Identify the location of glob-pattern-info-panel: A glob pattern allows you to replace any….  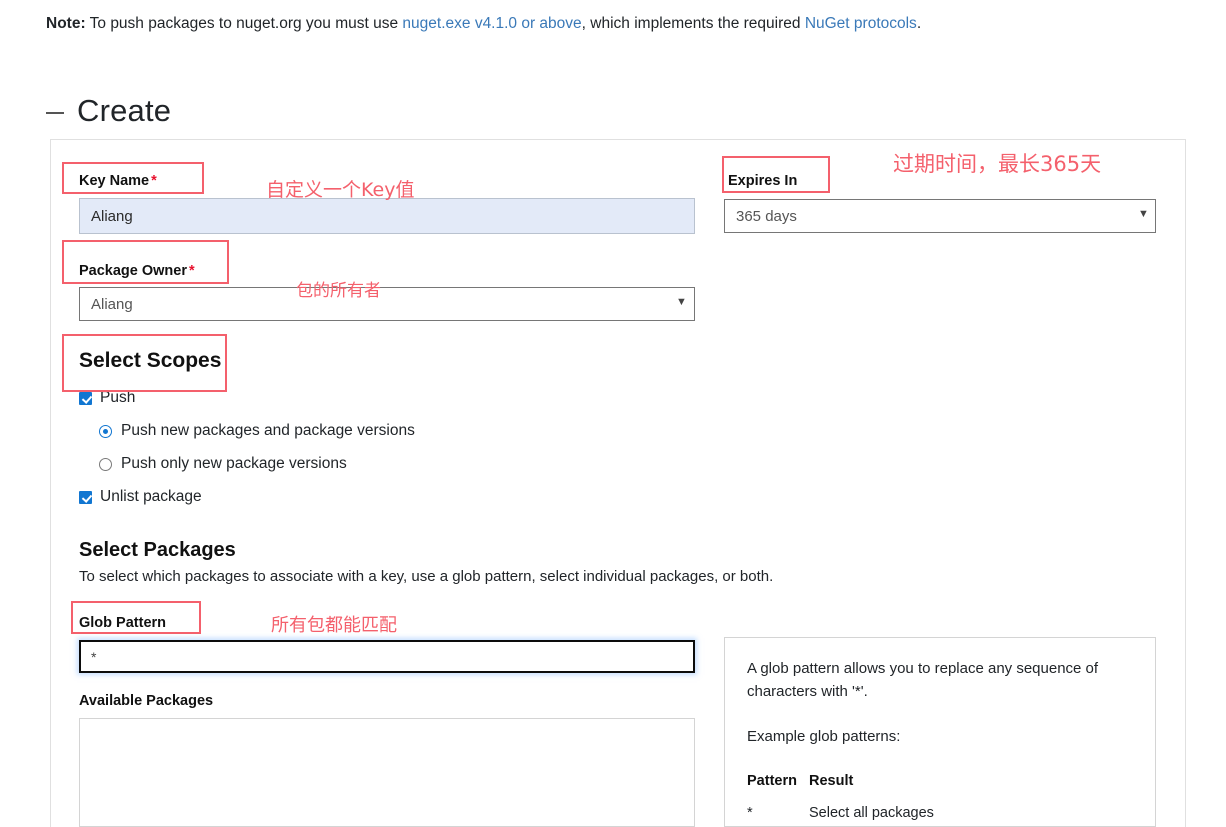
(940, 732).